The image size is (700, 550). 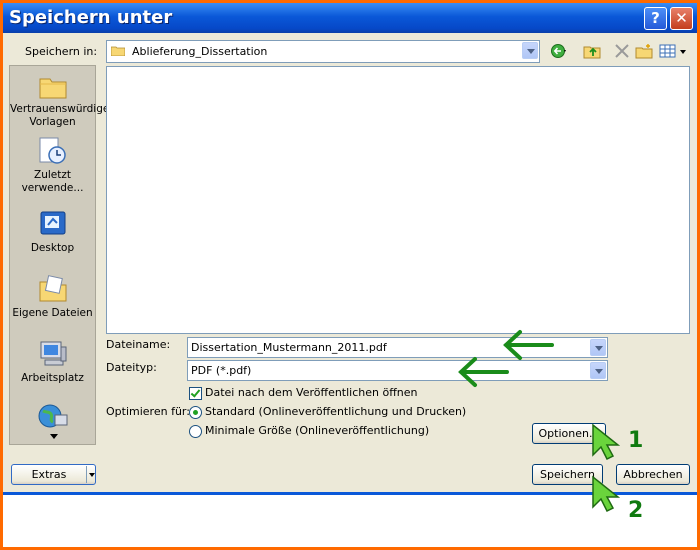 I want to click on place-my-computer: Arbeitsplatz, so click(x=52, y=362).